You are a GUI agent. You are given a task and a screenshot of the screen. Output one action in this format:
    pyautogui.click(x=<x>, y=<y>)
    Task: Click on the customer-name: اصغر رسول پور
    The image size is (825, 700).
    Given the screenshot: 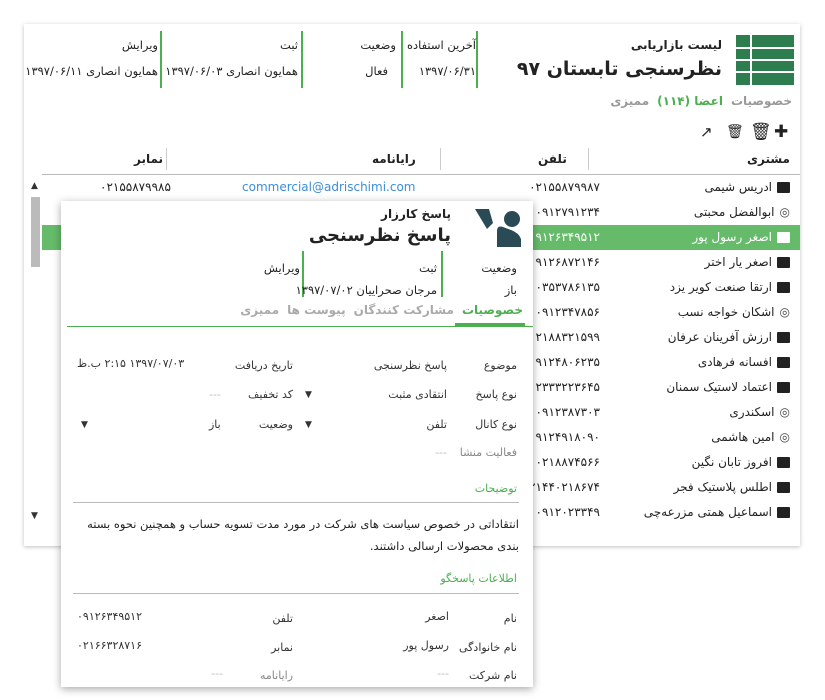 What is the action you would take?
    pyautogui.click(x=732, y=237)
    